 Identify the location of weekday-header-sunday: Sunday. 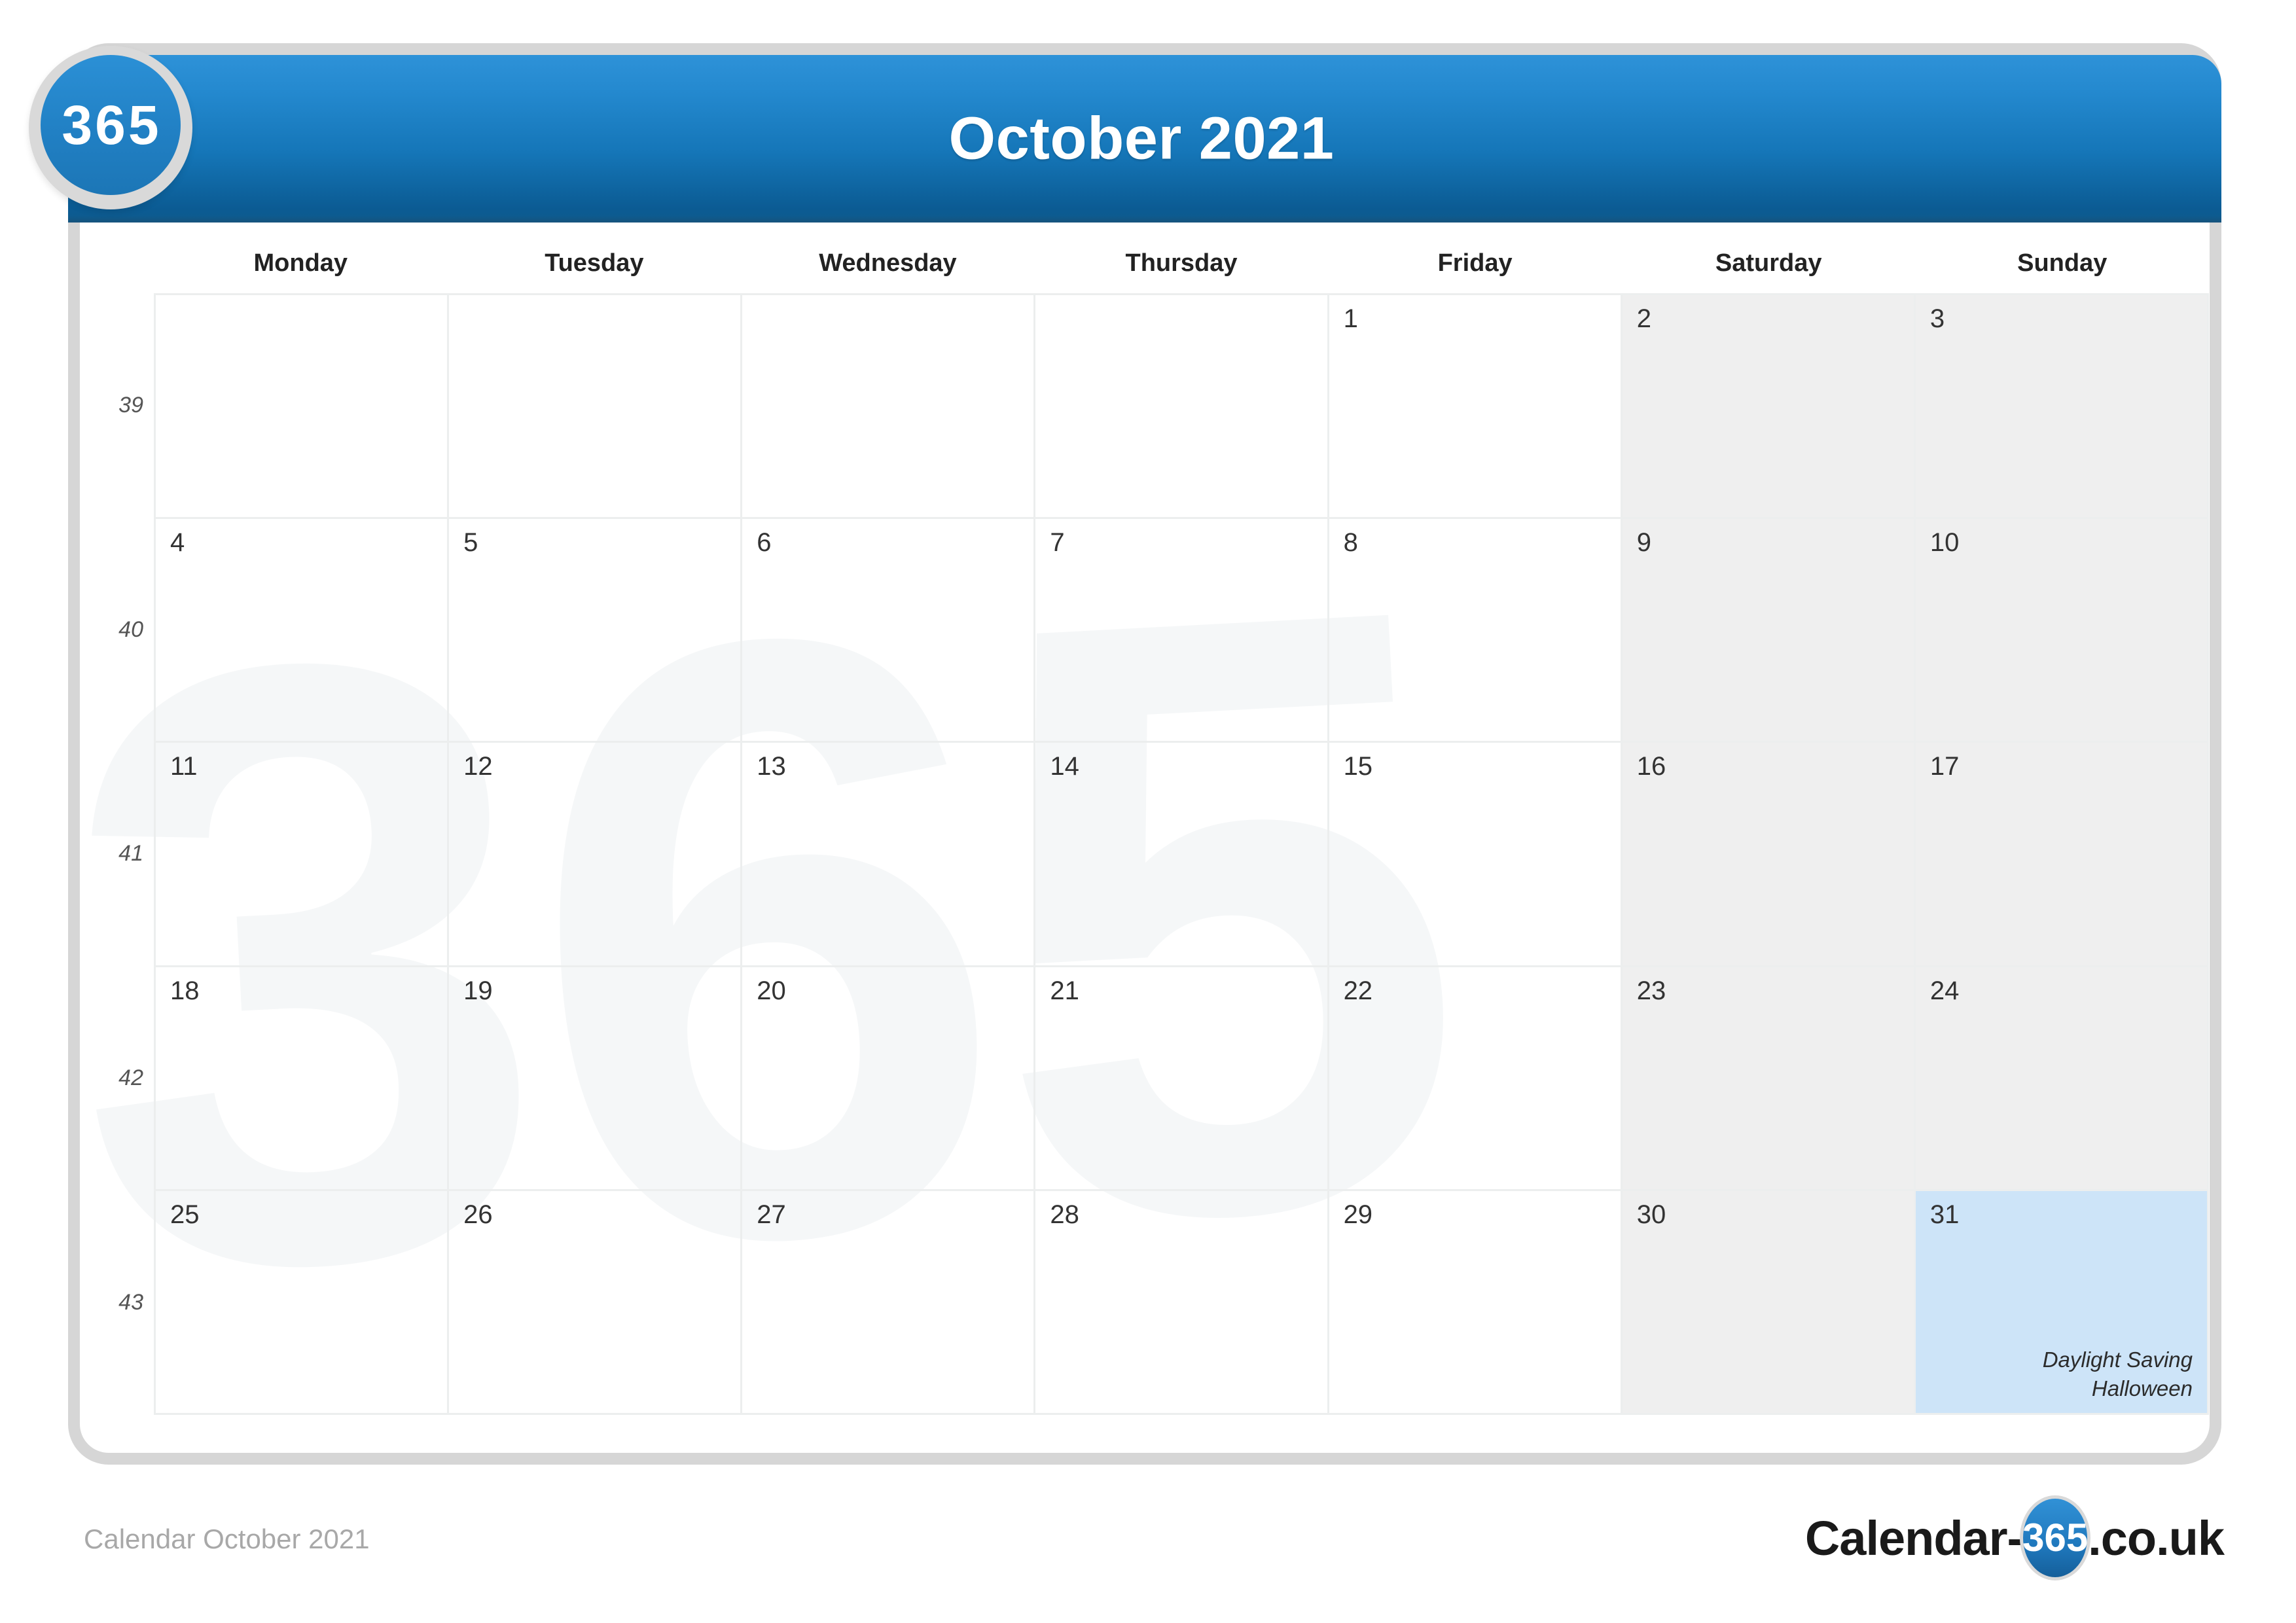
(2062, 263).